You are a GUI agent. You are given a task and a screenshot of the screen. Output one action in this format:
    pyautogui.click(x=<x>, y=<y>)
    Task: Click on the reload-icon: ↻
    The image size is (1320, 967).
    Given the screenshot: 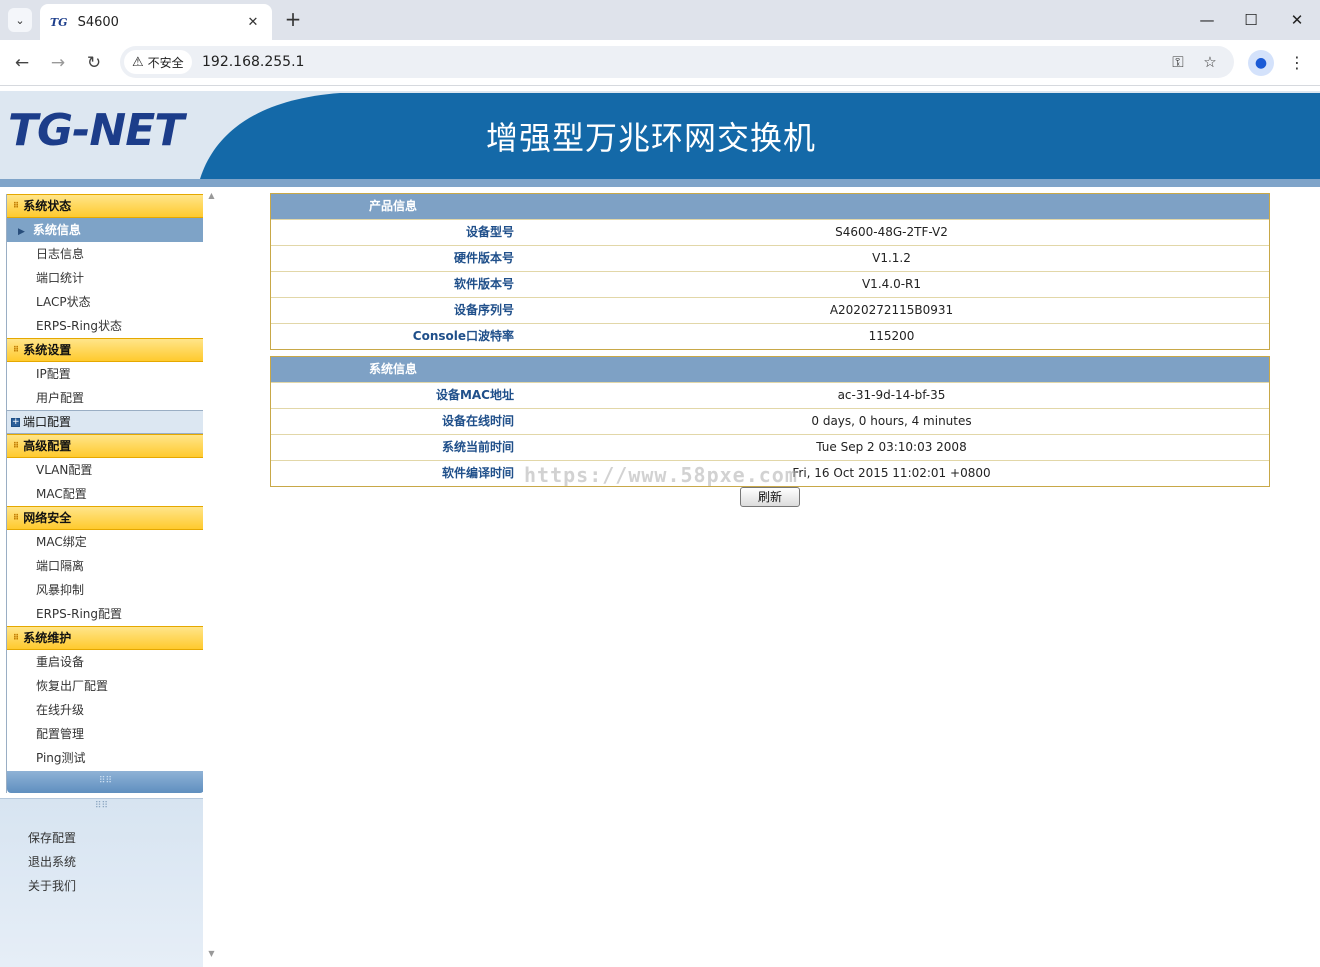 What is the action you would take?
    pyautogui.click(x=94, y=63)
    